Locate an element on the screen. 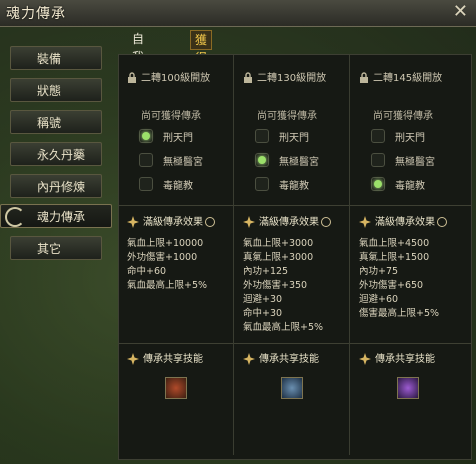 The height and width of the screenshot is (464, 476). effect-item: 傷害最高上限+5% is located at coordinates (399, 313).